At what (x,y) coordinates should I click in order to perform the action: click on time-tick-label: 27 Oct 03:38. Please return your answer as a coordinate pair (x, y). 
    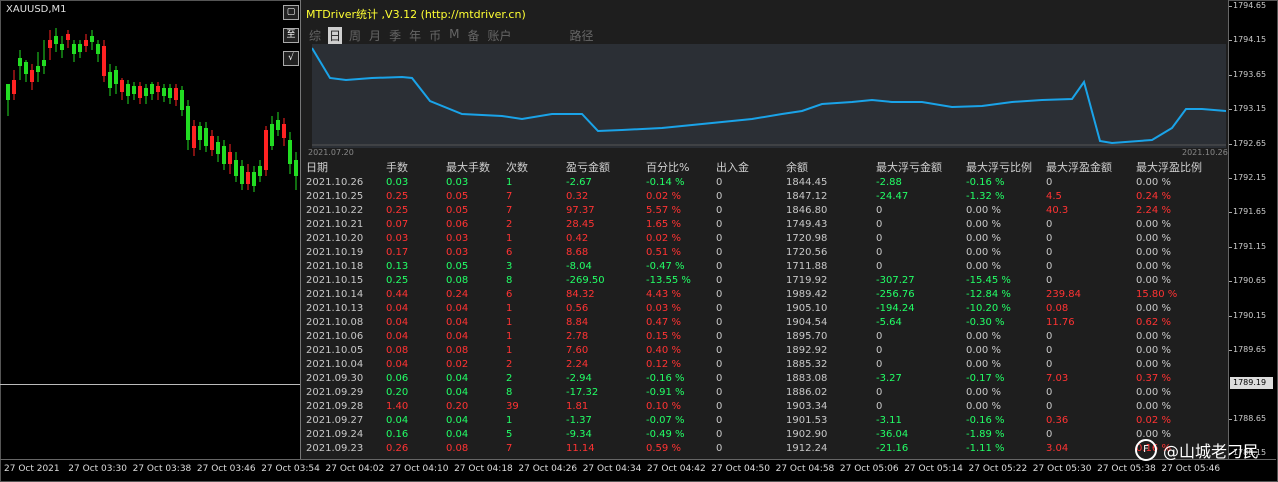
    Looking at the image, I should click on (162, 469).